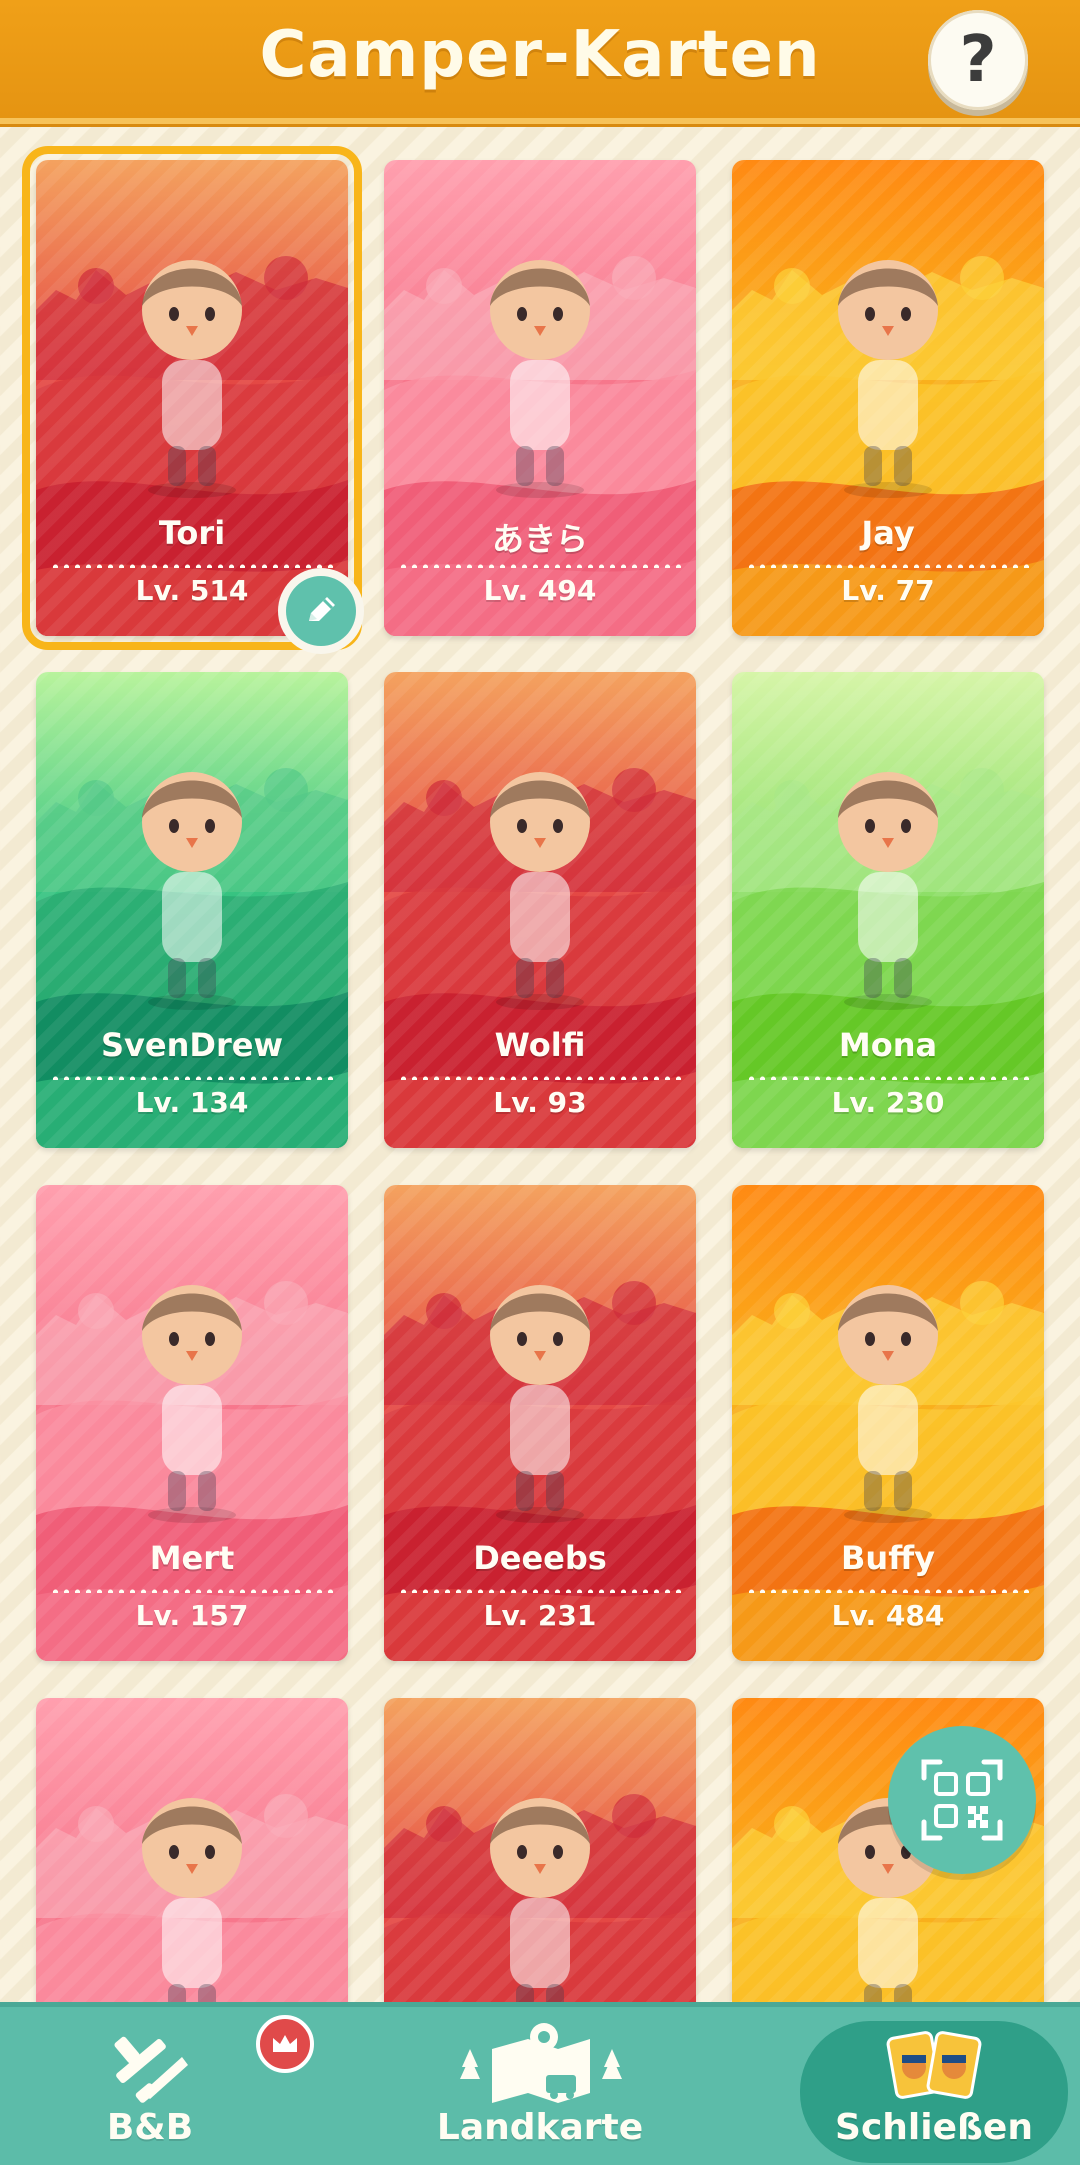 This screenshot has width=1080, height=2165. What do you see at coordinates (540, 1423) in the screenshot?
I see `camper-card: Deeebs Lv. 231` at bounding box center [540, 1423].